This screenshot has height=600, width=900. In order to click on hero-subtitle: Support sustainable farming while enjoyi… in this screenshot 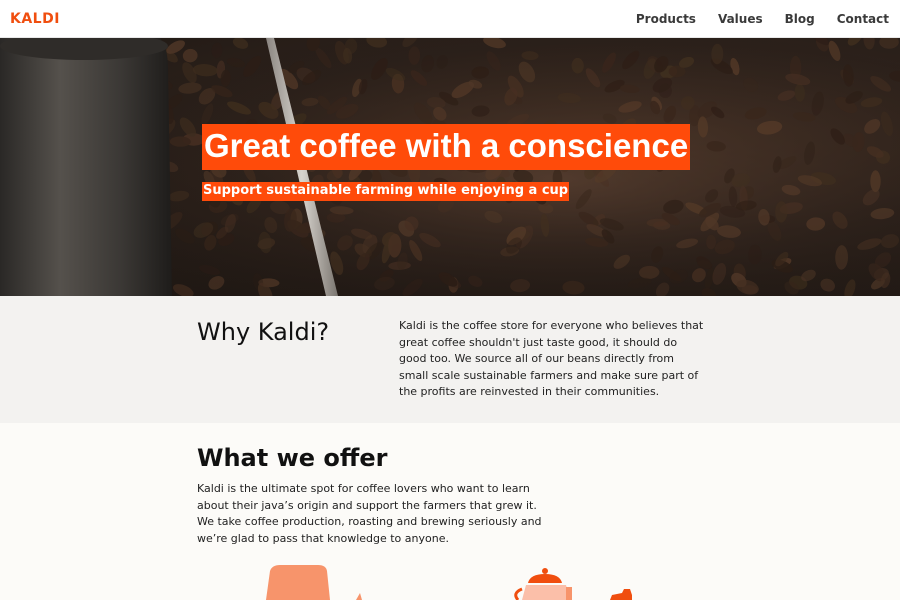, I will do `click(386, 191)`.